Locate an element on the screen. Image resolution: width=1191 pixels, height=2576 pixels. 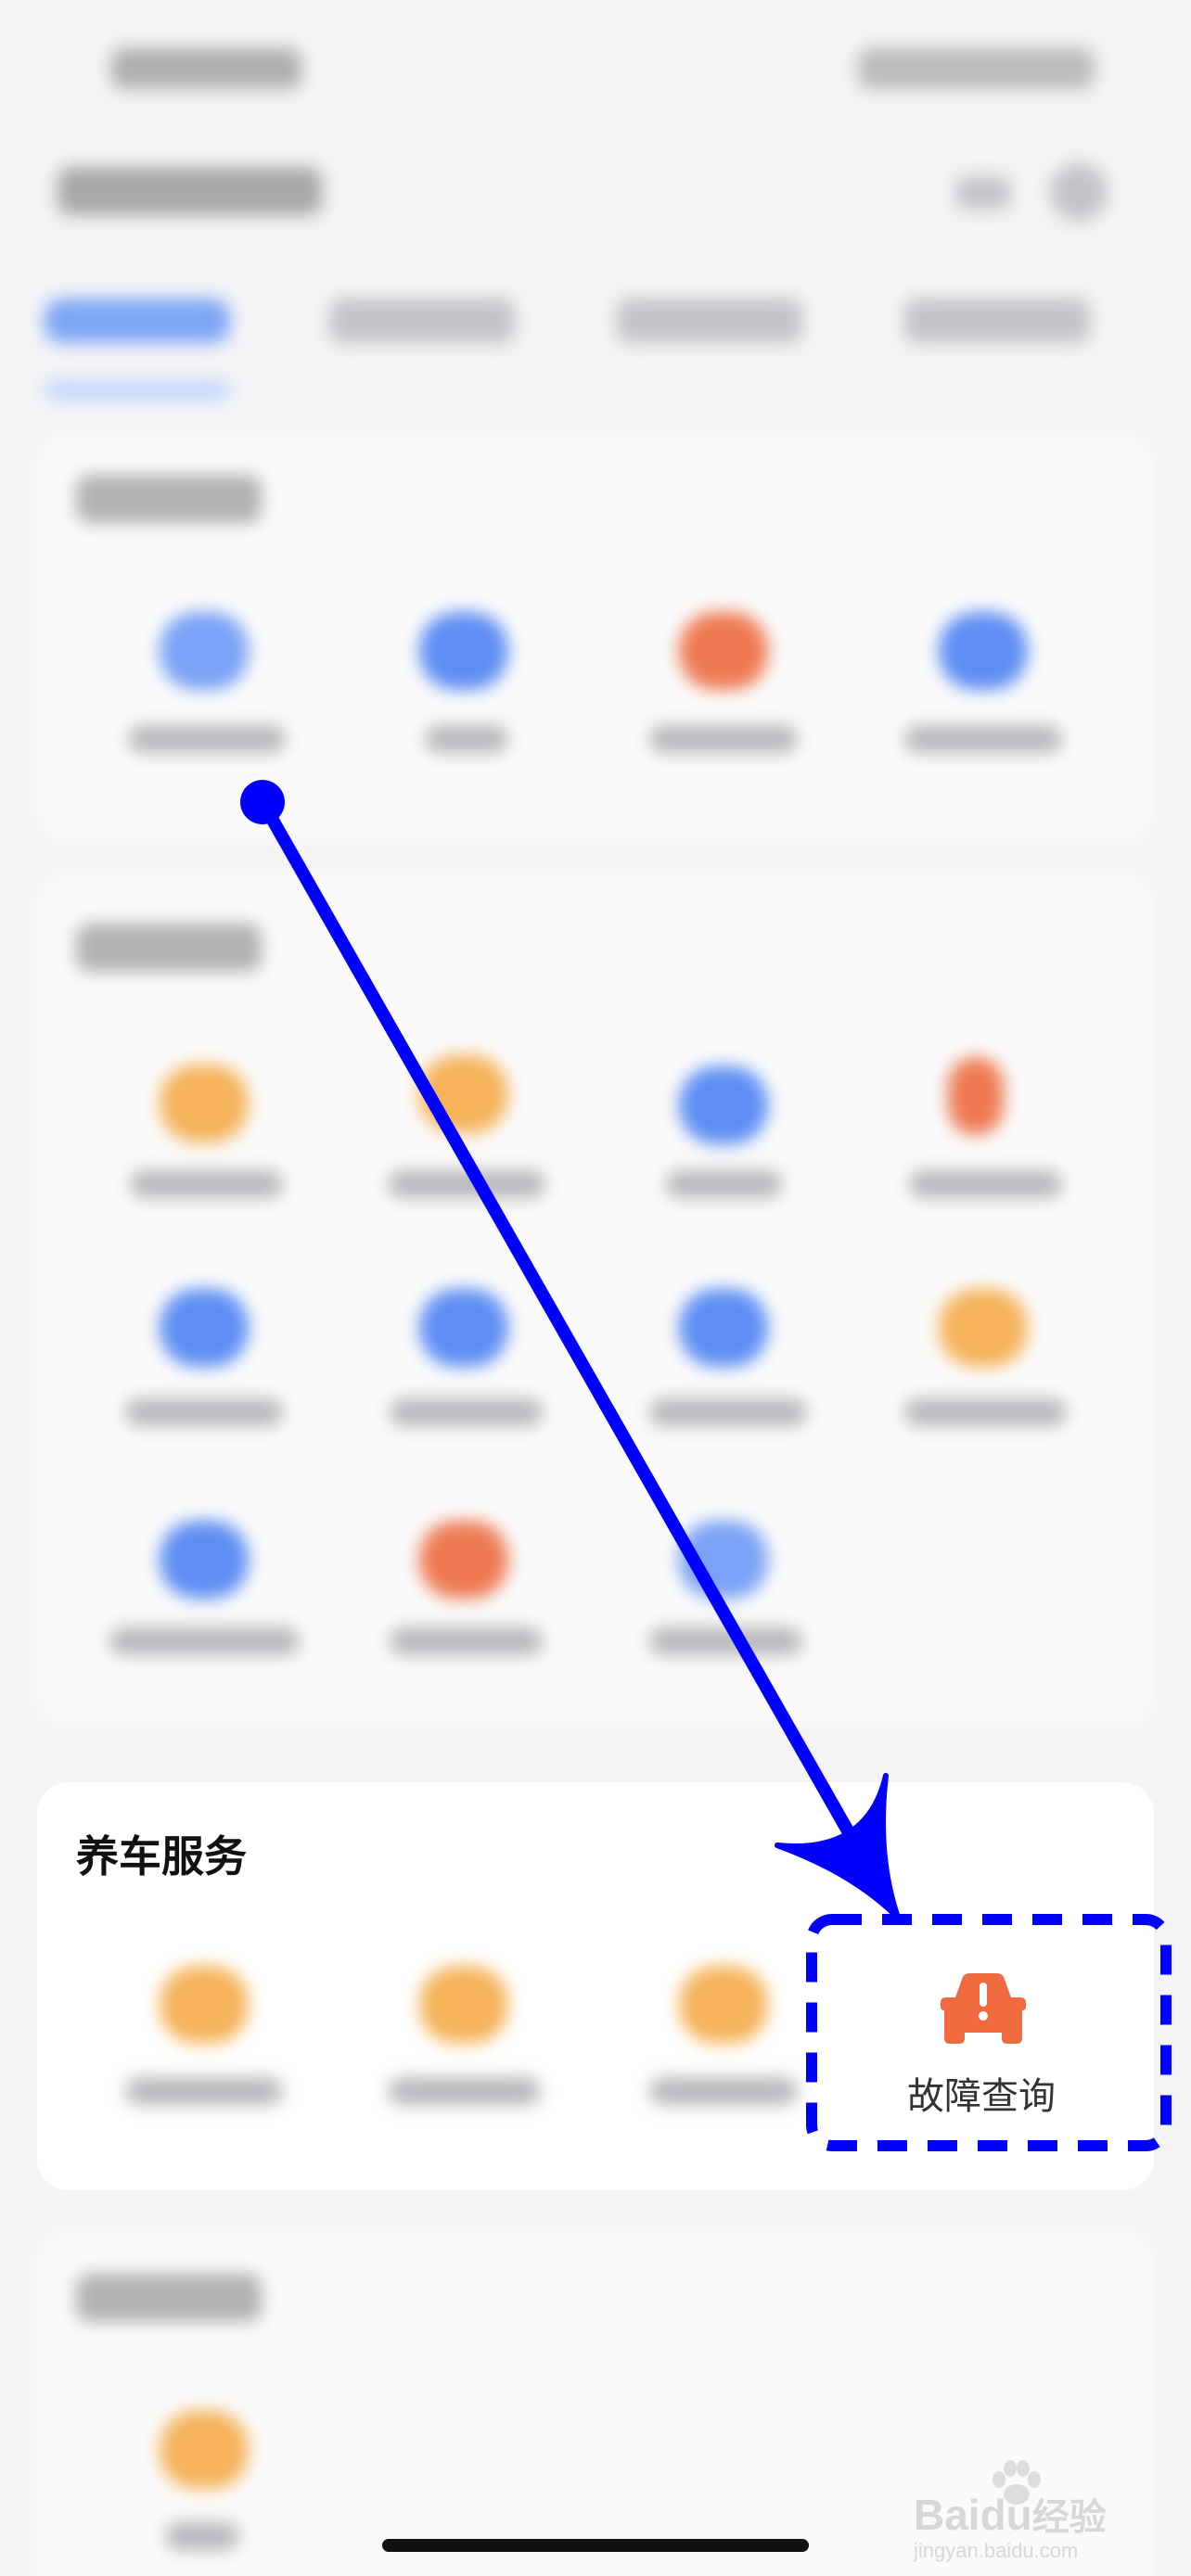
annotation-arrow-start-dot is located at coordinates (262, 802).